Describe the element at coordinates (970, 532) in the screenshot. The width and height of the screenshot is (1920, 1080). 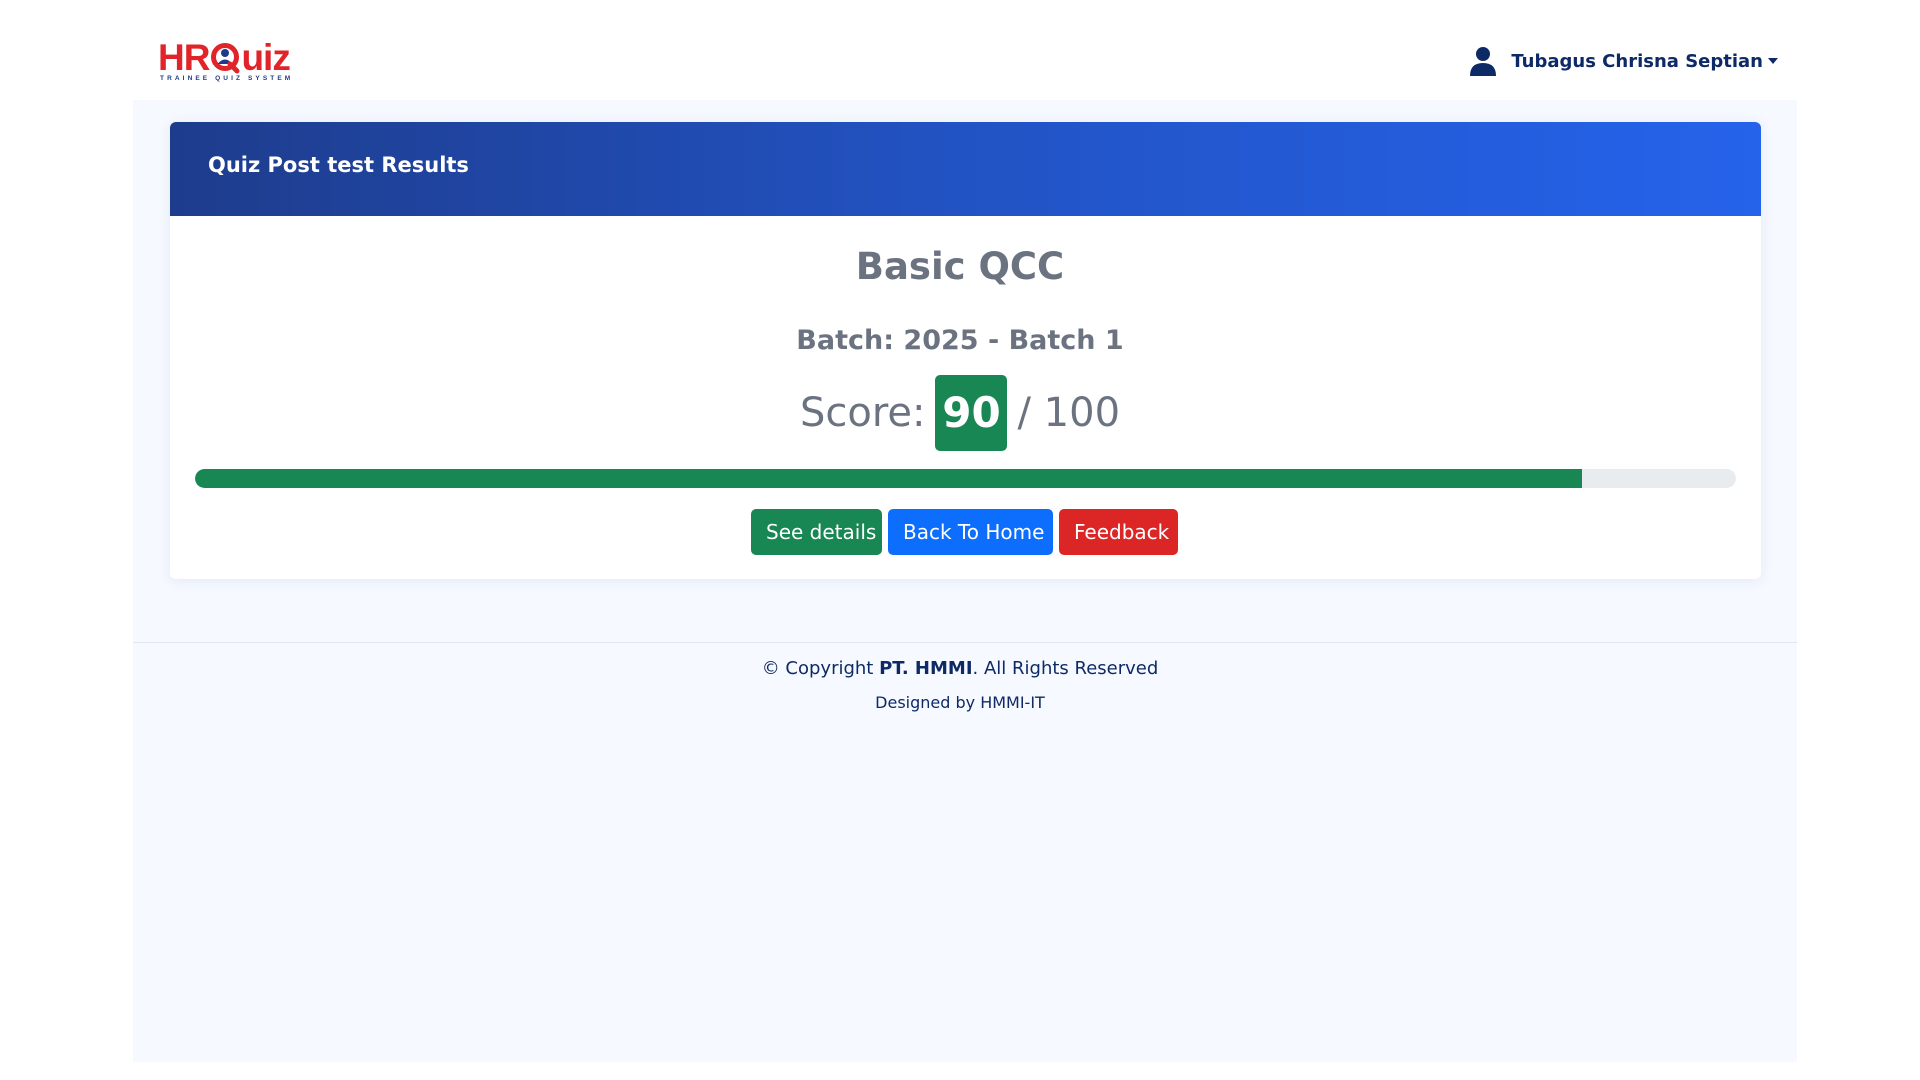
I see `back-to-home-button: Back To Home` at that location.